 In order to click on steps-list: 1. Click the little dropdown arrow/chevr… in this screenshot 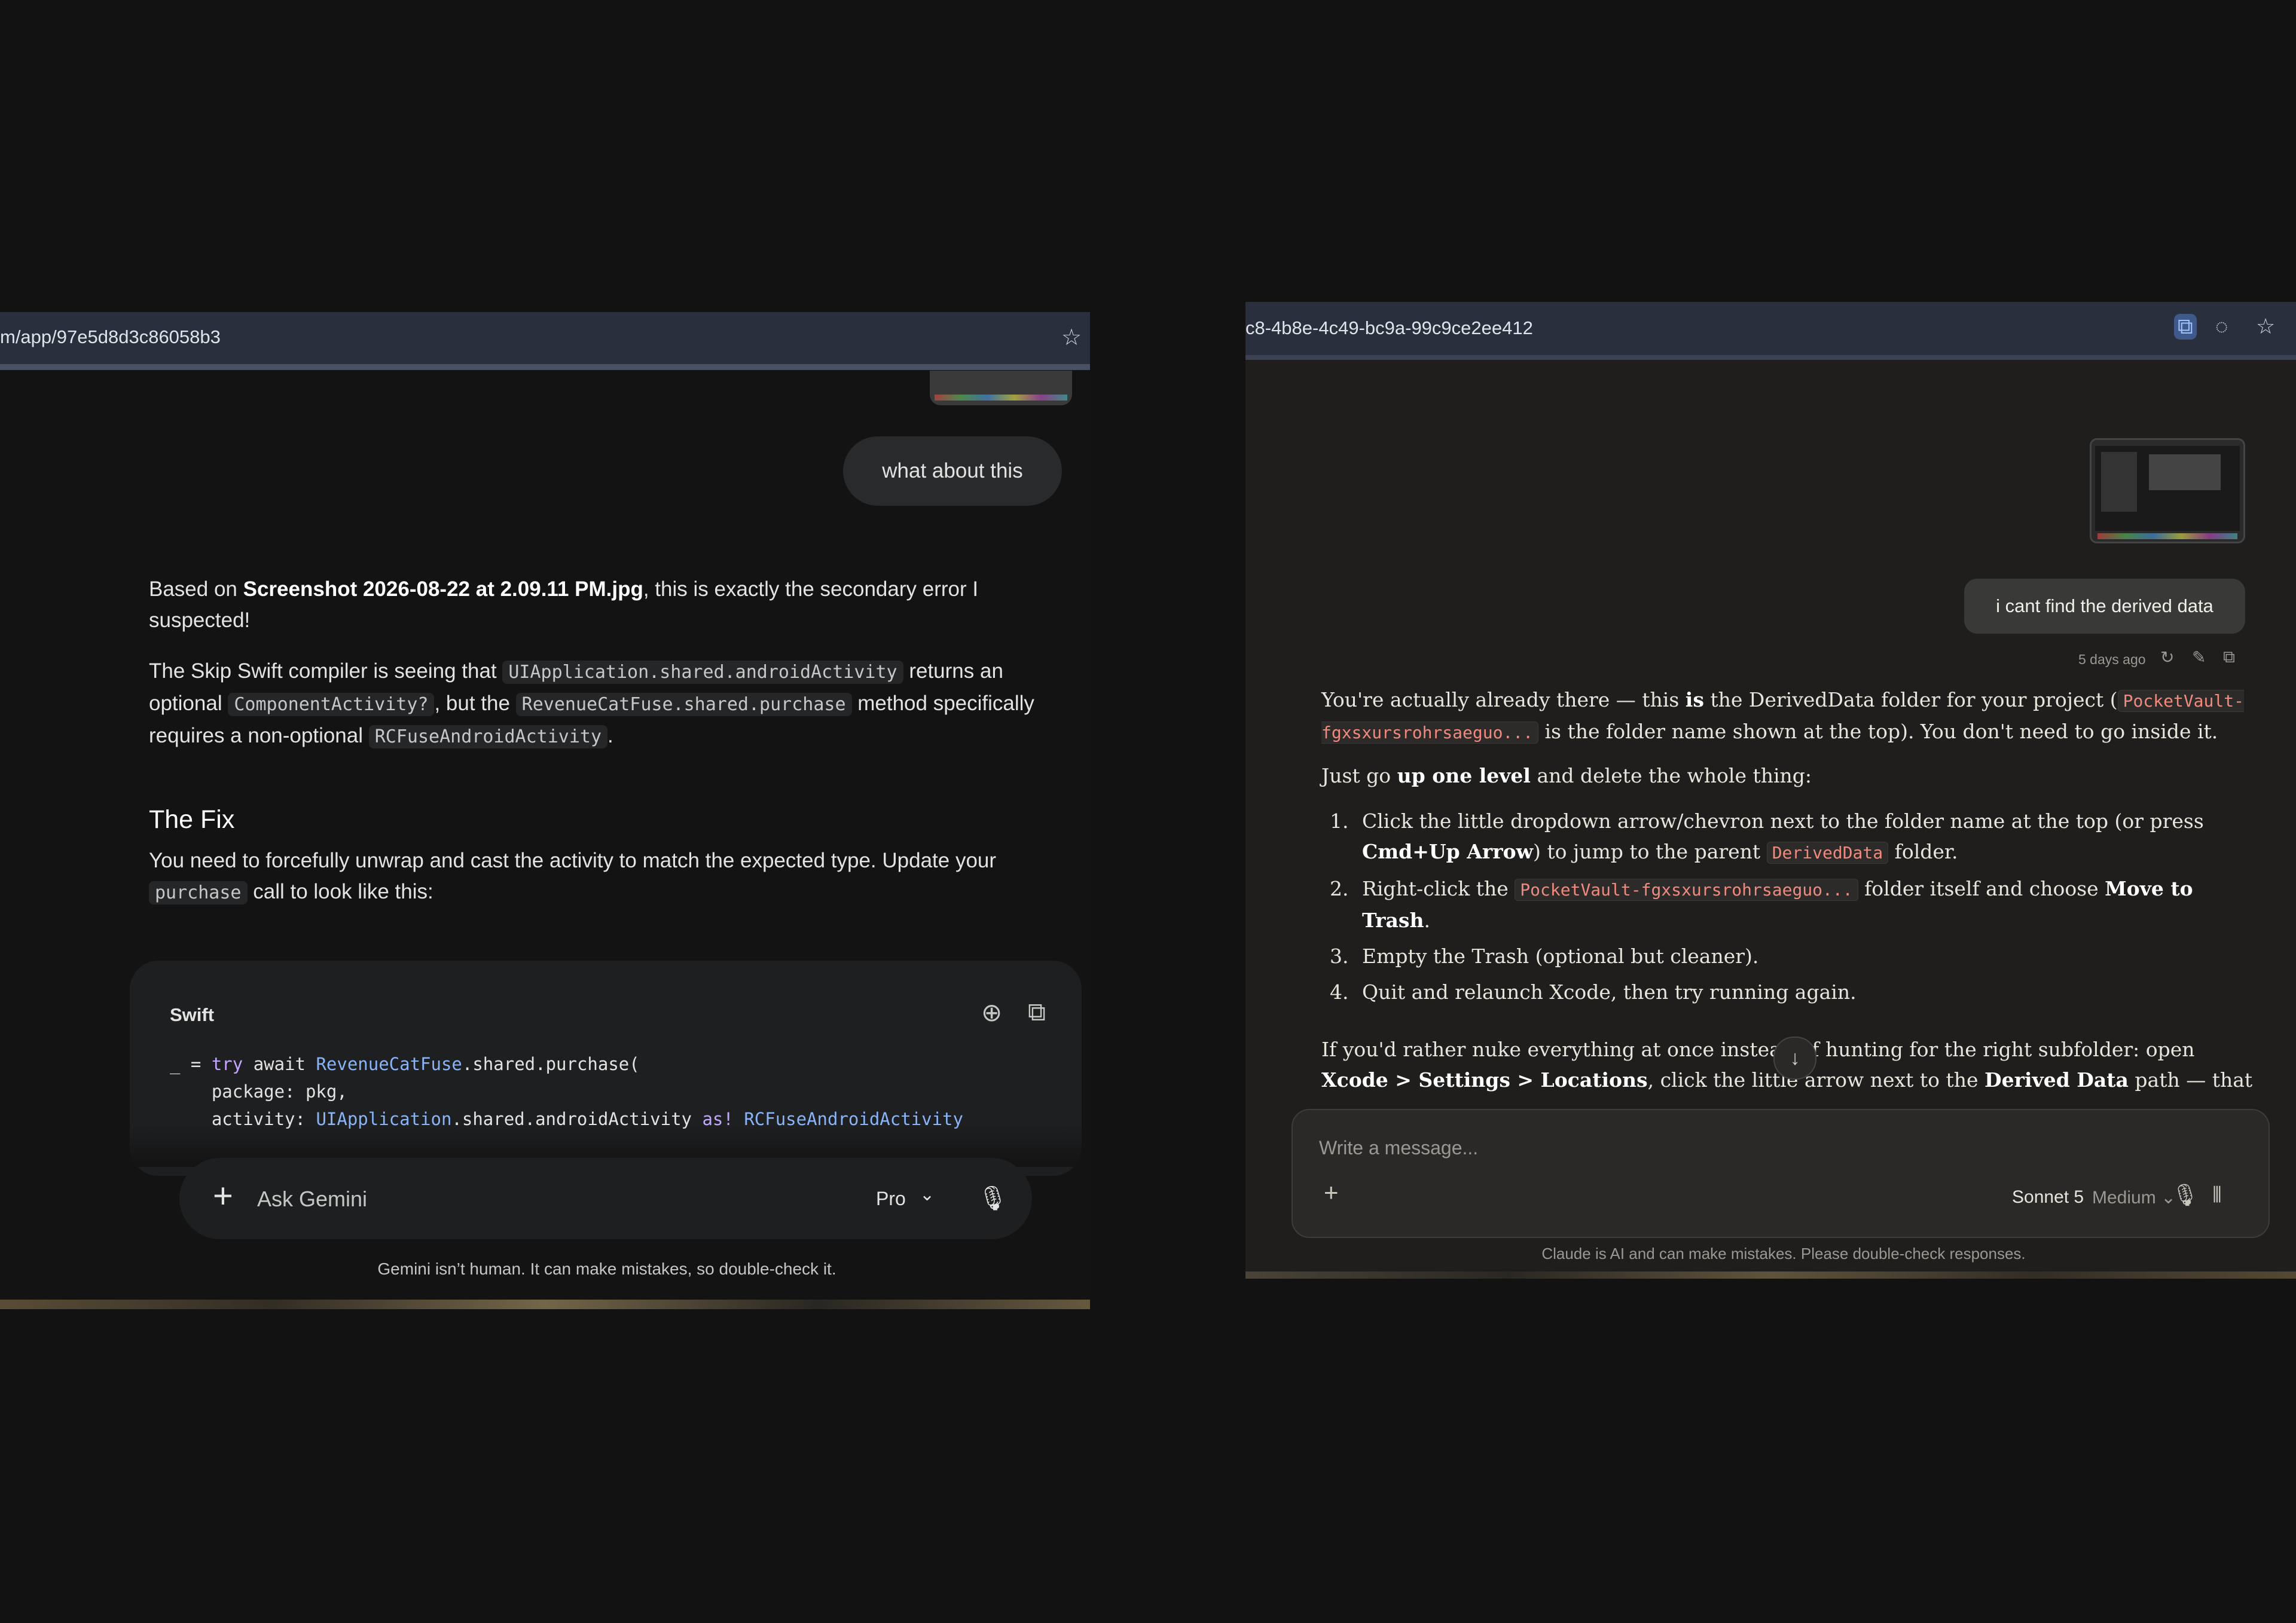, I will do `click(1787, 910)`.